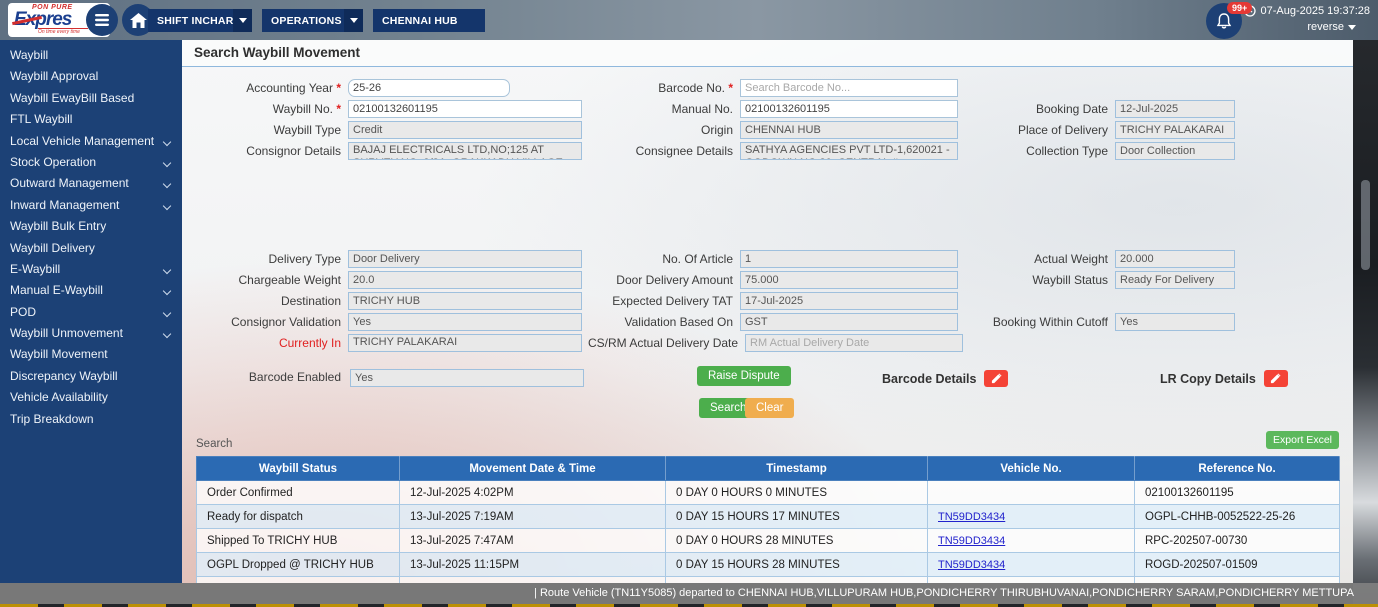  Describe the element at coordinates (849, 259) in the screenshot. I see `no-of-article-input` at that location.